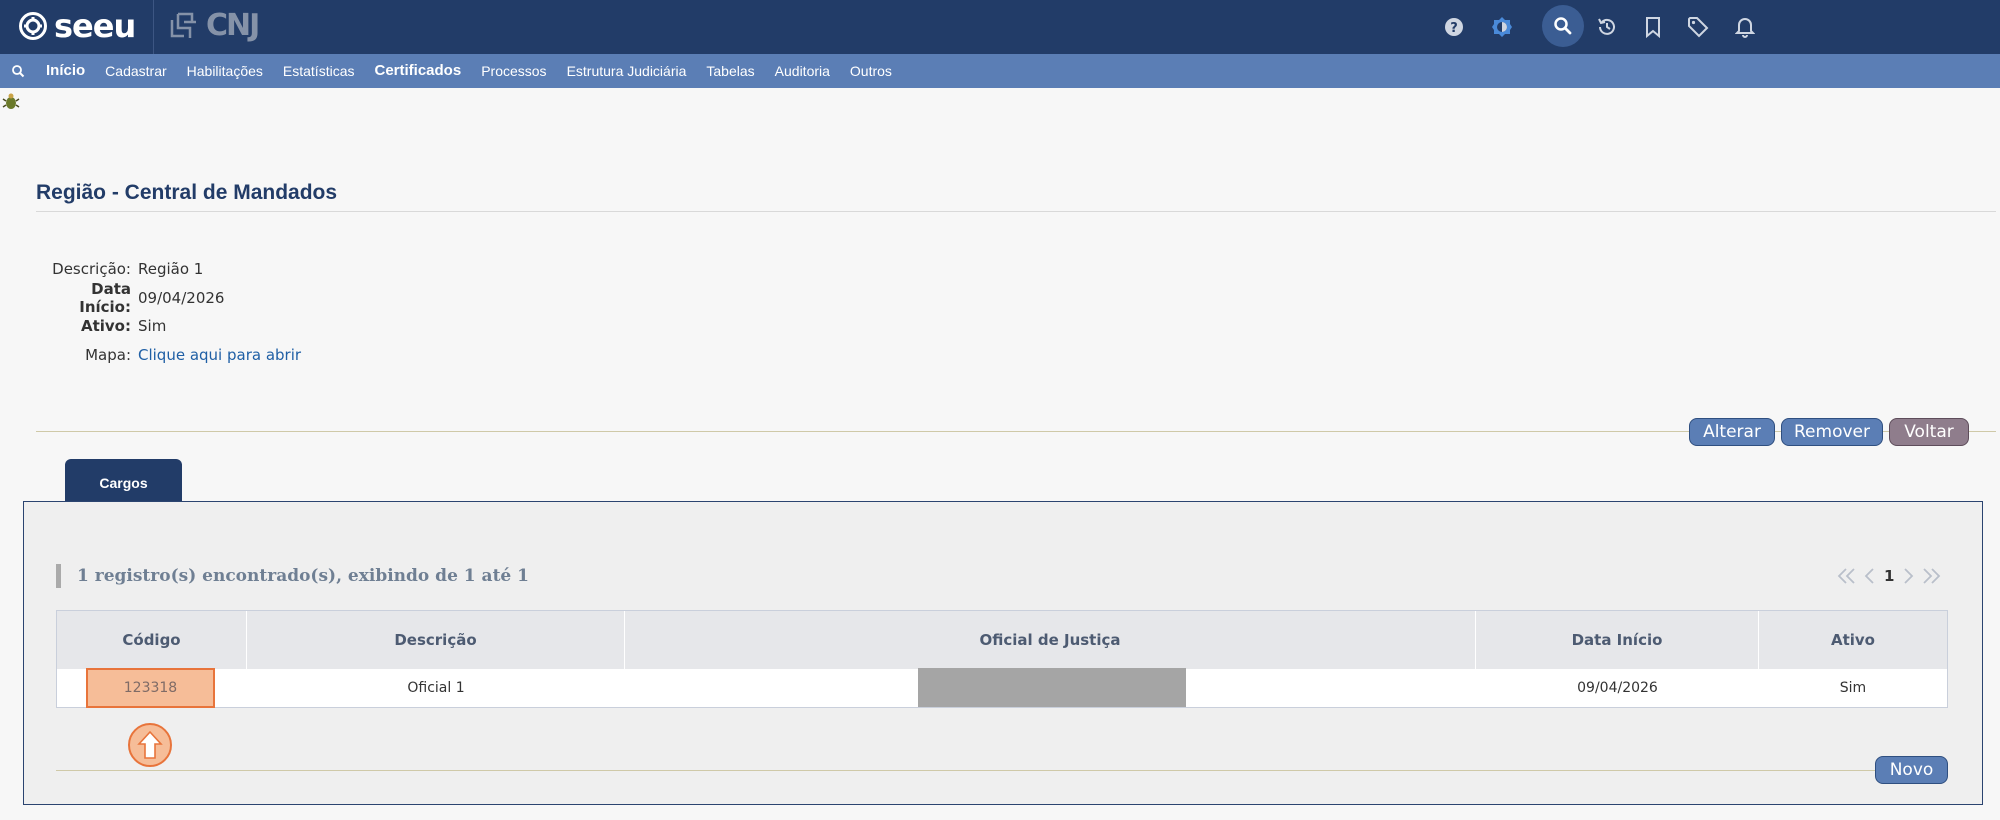 The height and width of the screenshot is (820, 2000). What do you see at coordinates (105, 326) in the screenshot?
I see `ativo-label: Ativo:` at bounding box center [105, 326].